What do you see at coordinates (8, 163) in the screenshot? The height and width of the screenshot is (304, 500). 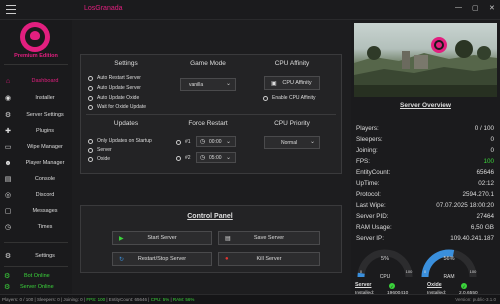 I see `players-icon: ☻` at bounding box center [8, 163].